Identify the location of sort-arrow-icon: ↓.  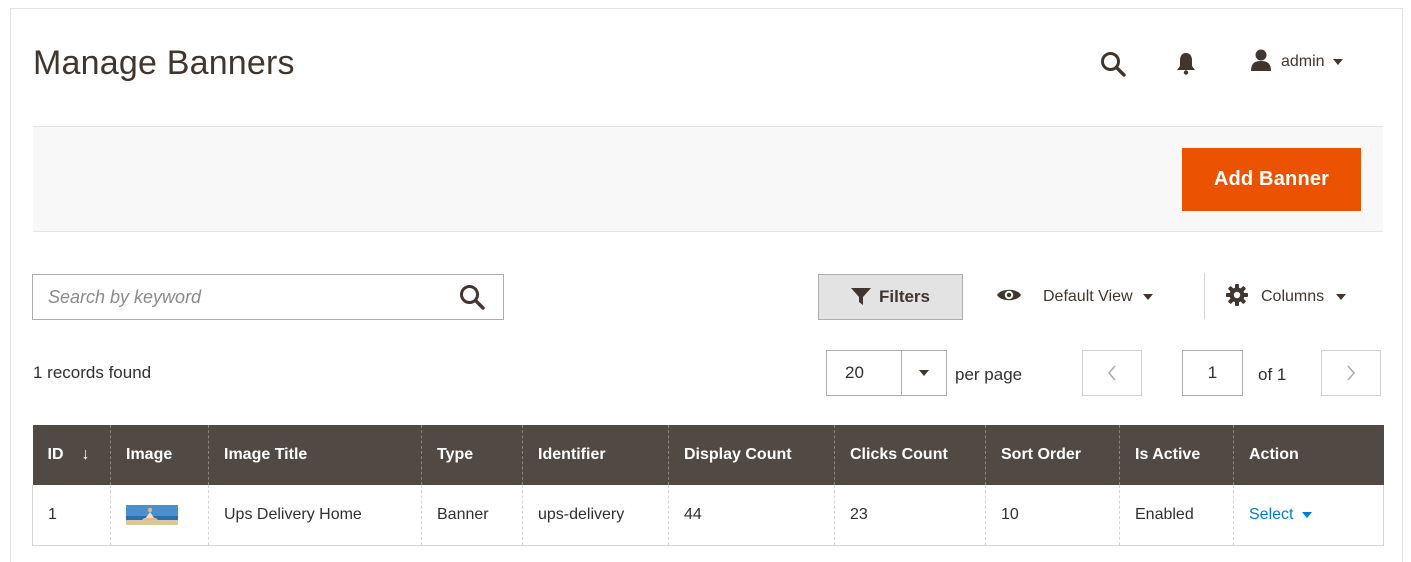
(85, 454).